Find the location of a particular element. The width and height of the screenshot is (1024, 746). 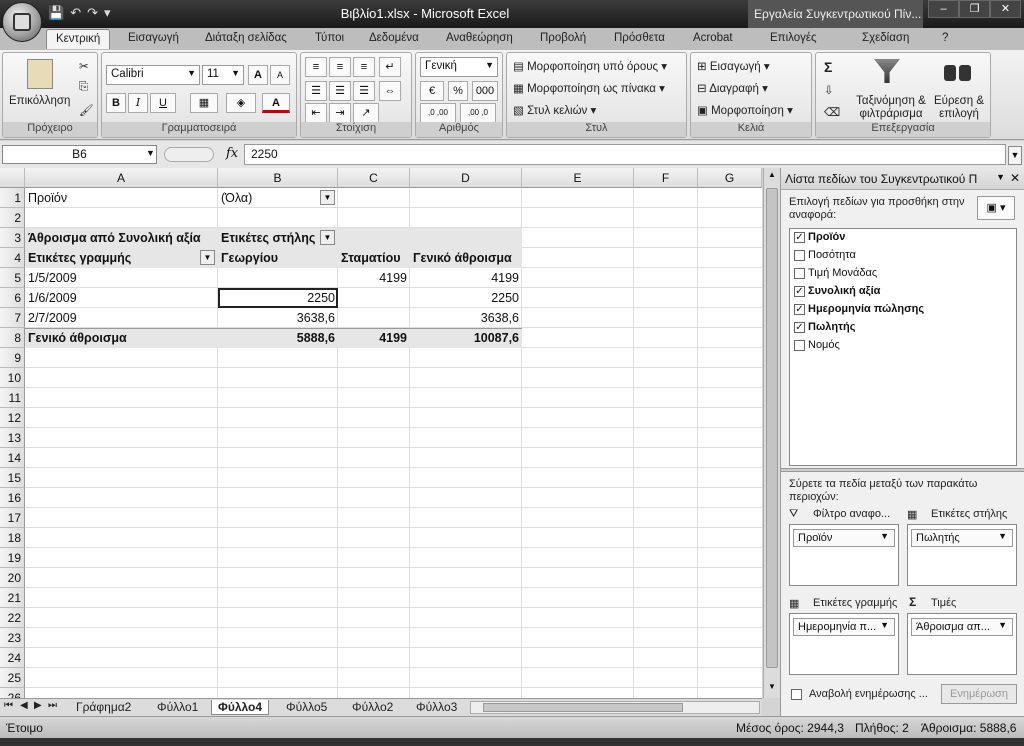

vertical-scrollbar: ▲ ▼ is located at coordinates (771, 433).